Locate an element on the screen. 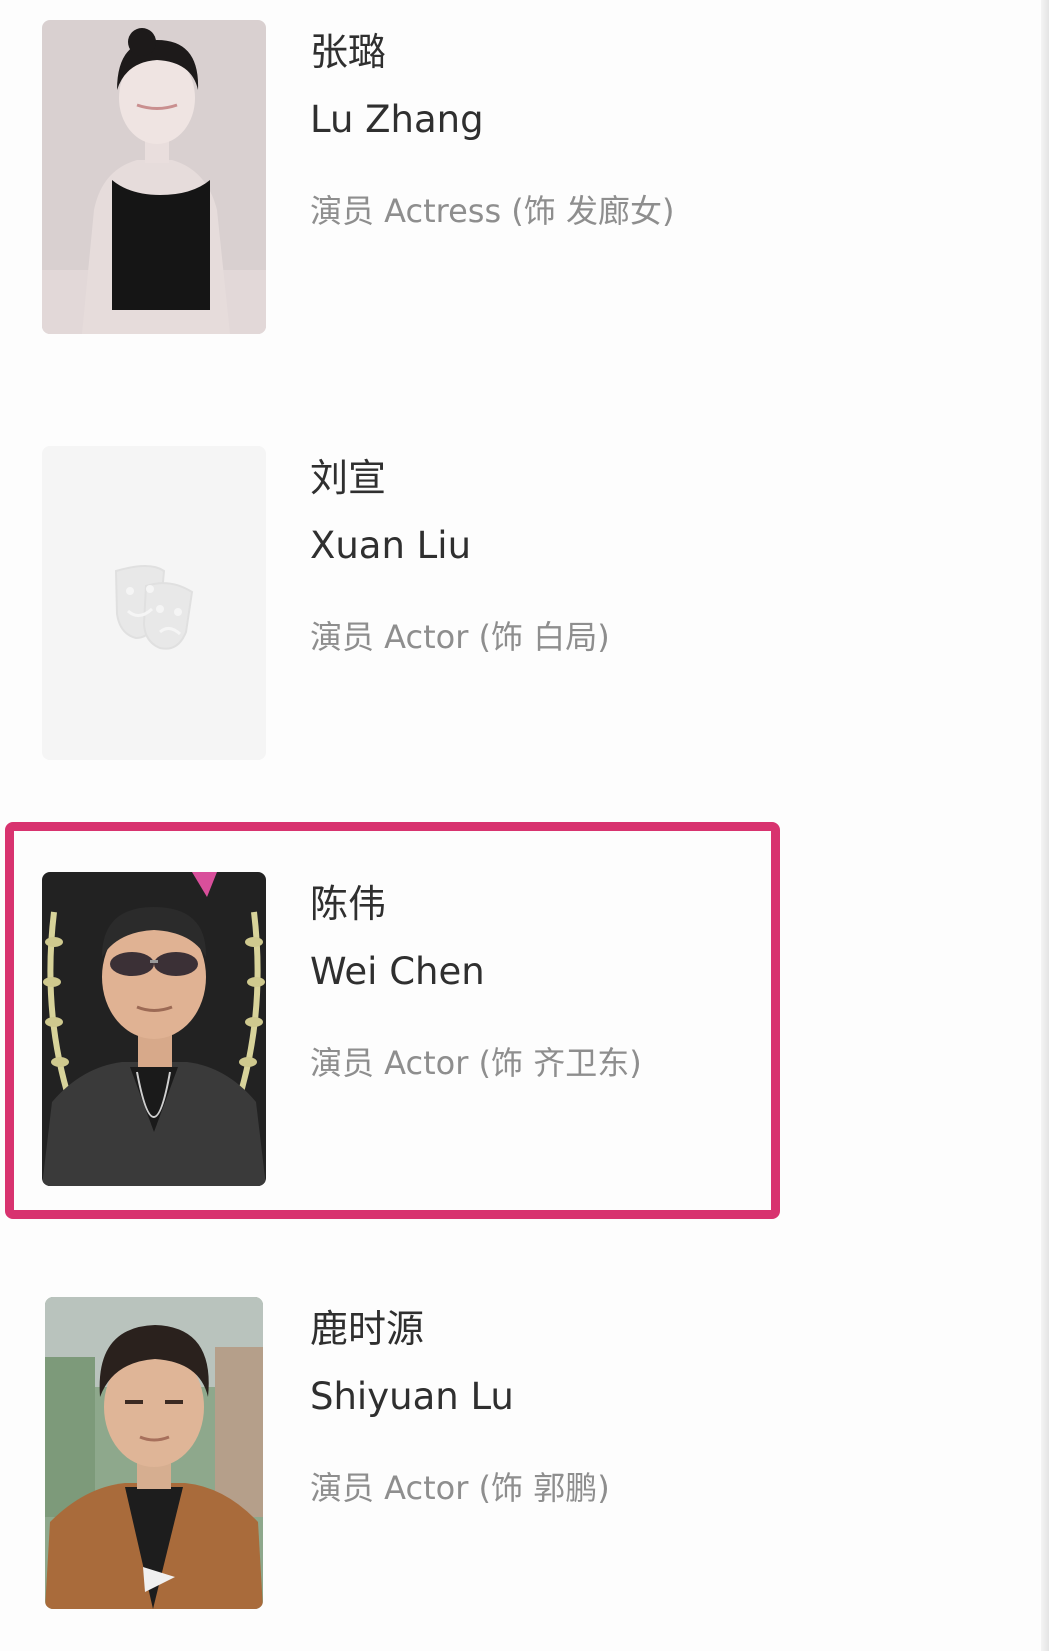 The image size is (1049, 1651). name-english: Shiyuan Lu is located at coordinates (412, 1396).